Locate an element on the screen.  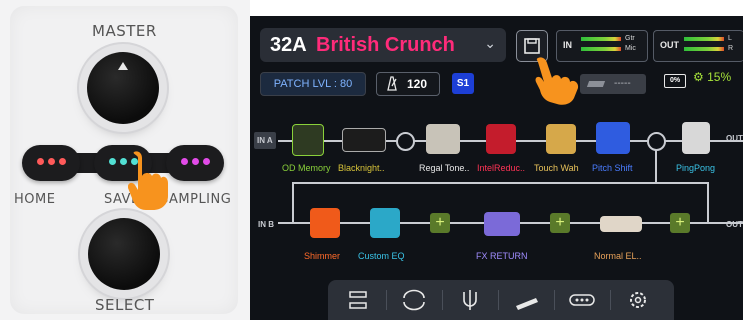
block-label: OD Memory is located at coordinates (306, 168).